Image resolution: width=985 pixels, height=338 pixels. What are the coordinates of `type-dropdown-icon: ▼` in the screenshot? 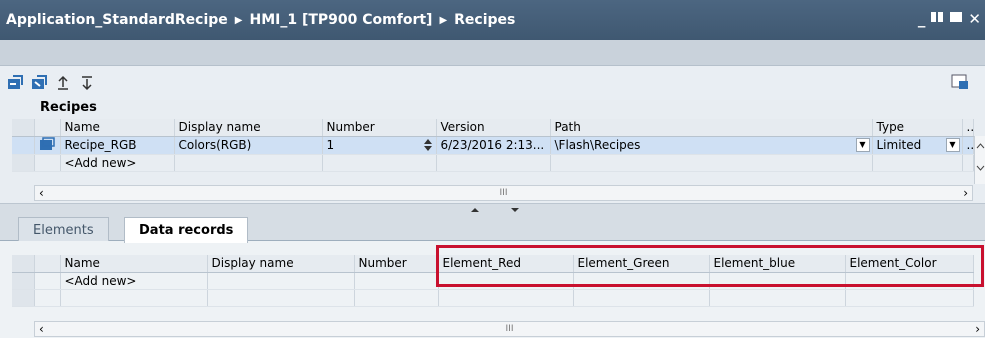 It's located at (952, 144).